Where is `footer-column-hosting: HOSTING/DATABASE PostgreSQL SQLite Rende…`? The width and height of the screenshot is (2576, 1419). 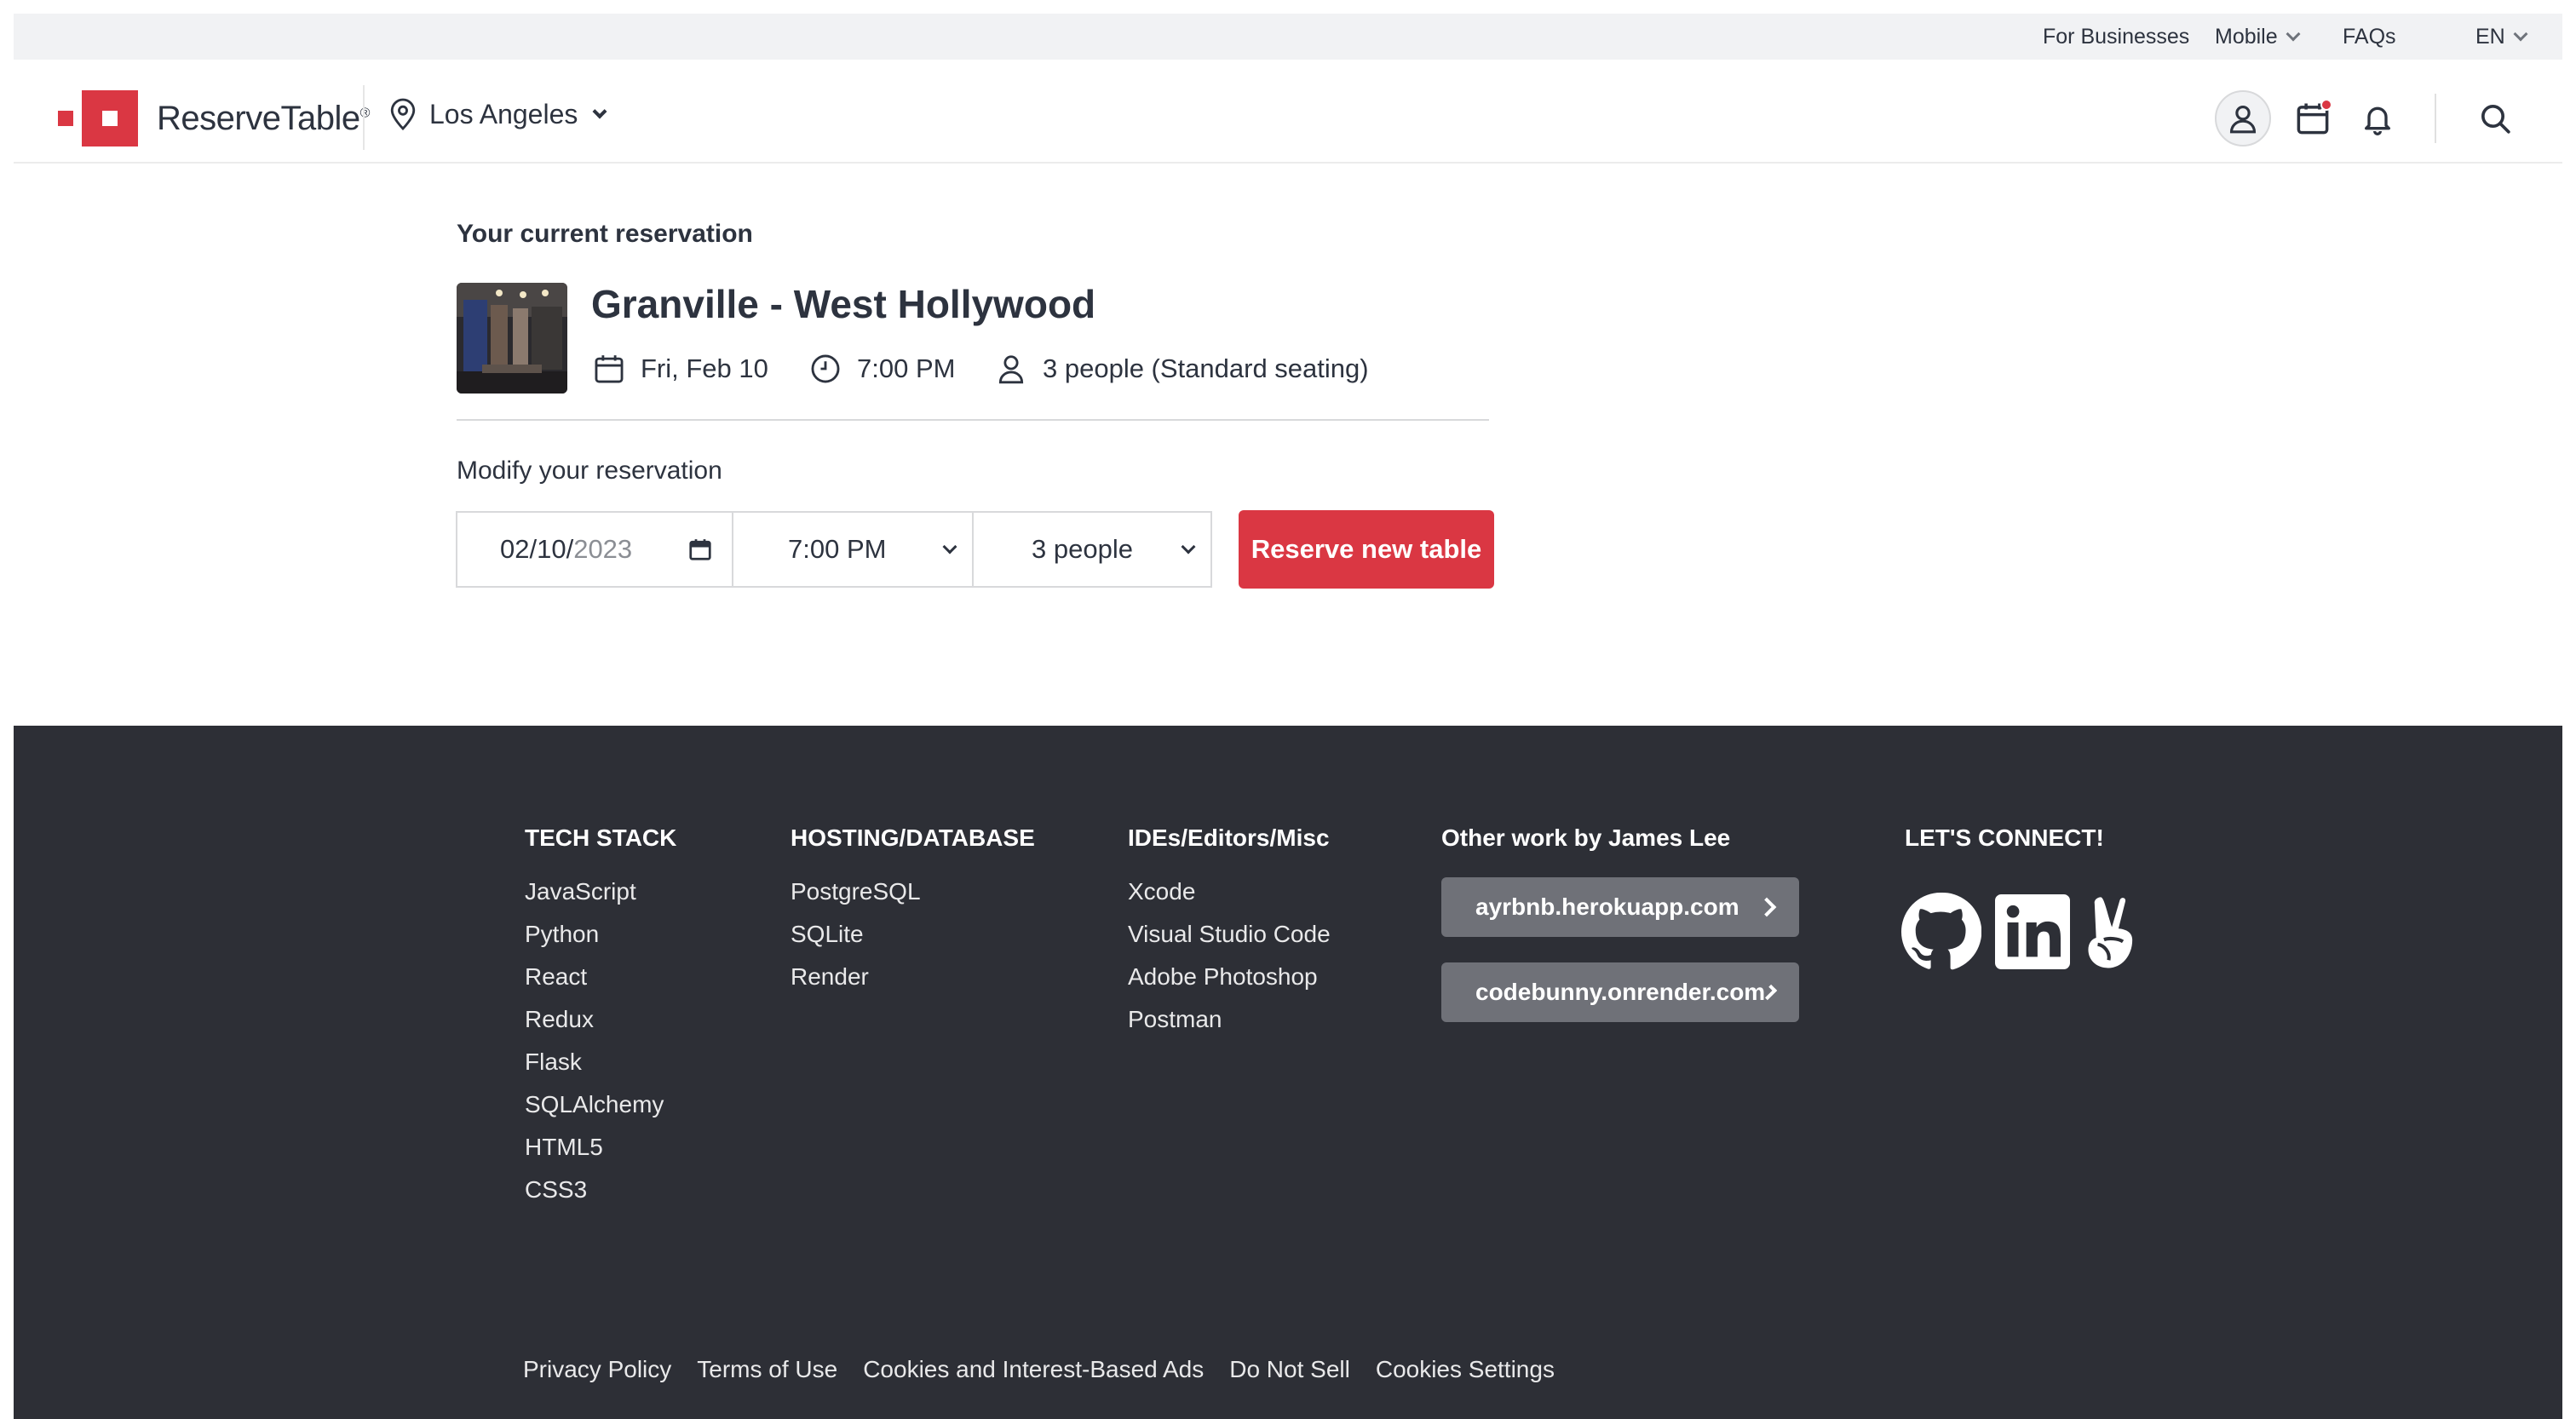 footer-column-hosting: HOSTING/DATABASE PostgreSQL SQLite Rende… is located at coordinates (913, 915).